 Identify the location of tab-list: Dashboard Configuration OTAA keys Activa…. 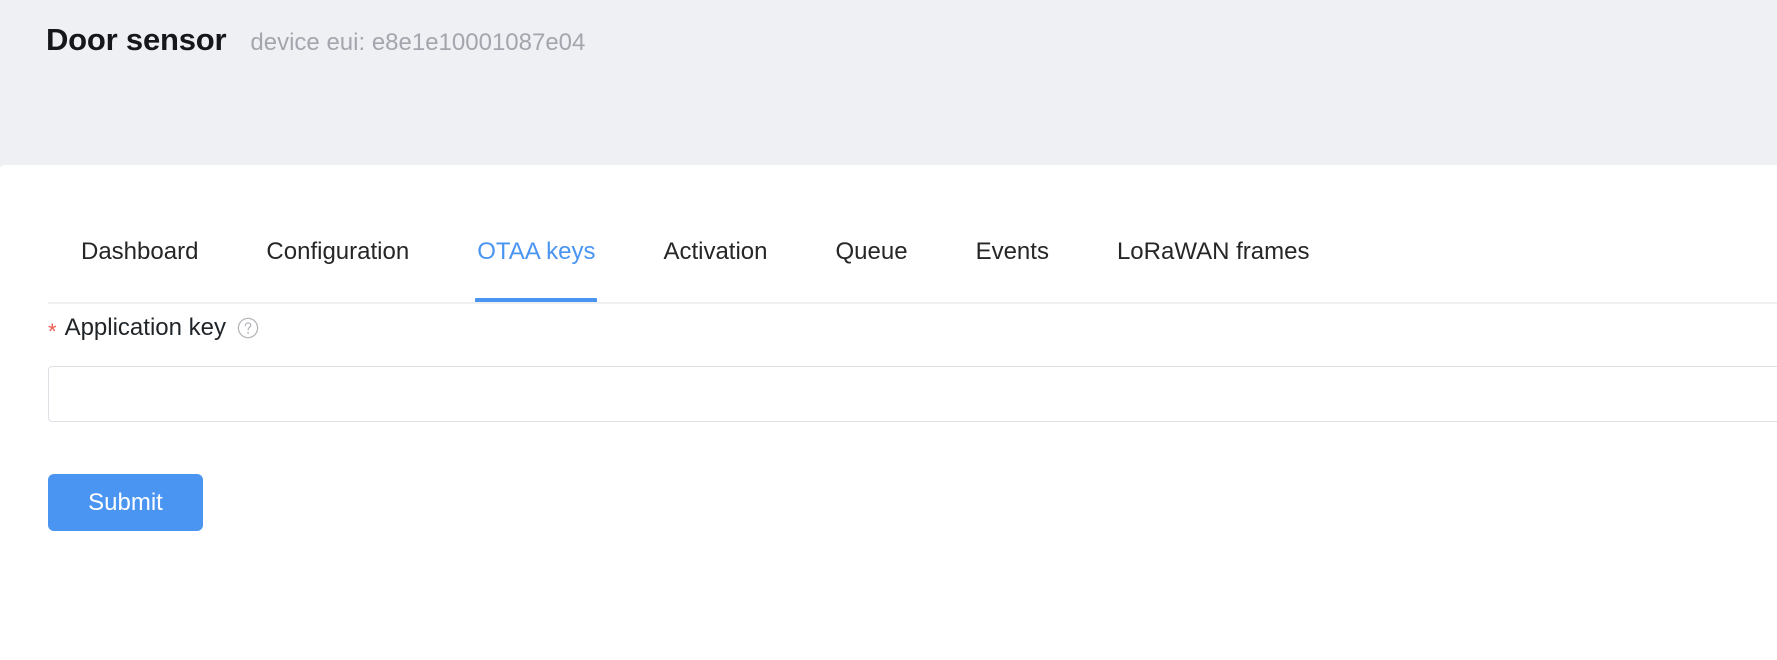
(696, 252).